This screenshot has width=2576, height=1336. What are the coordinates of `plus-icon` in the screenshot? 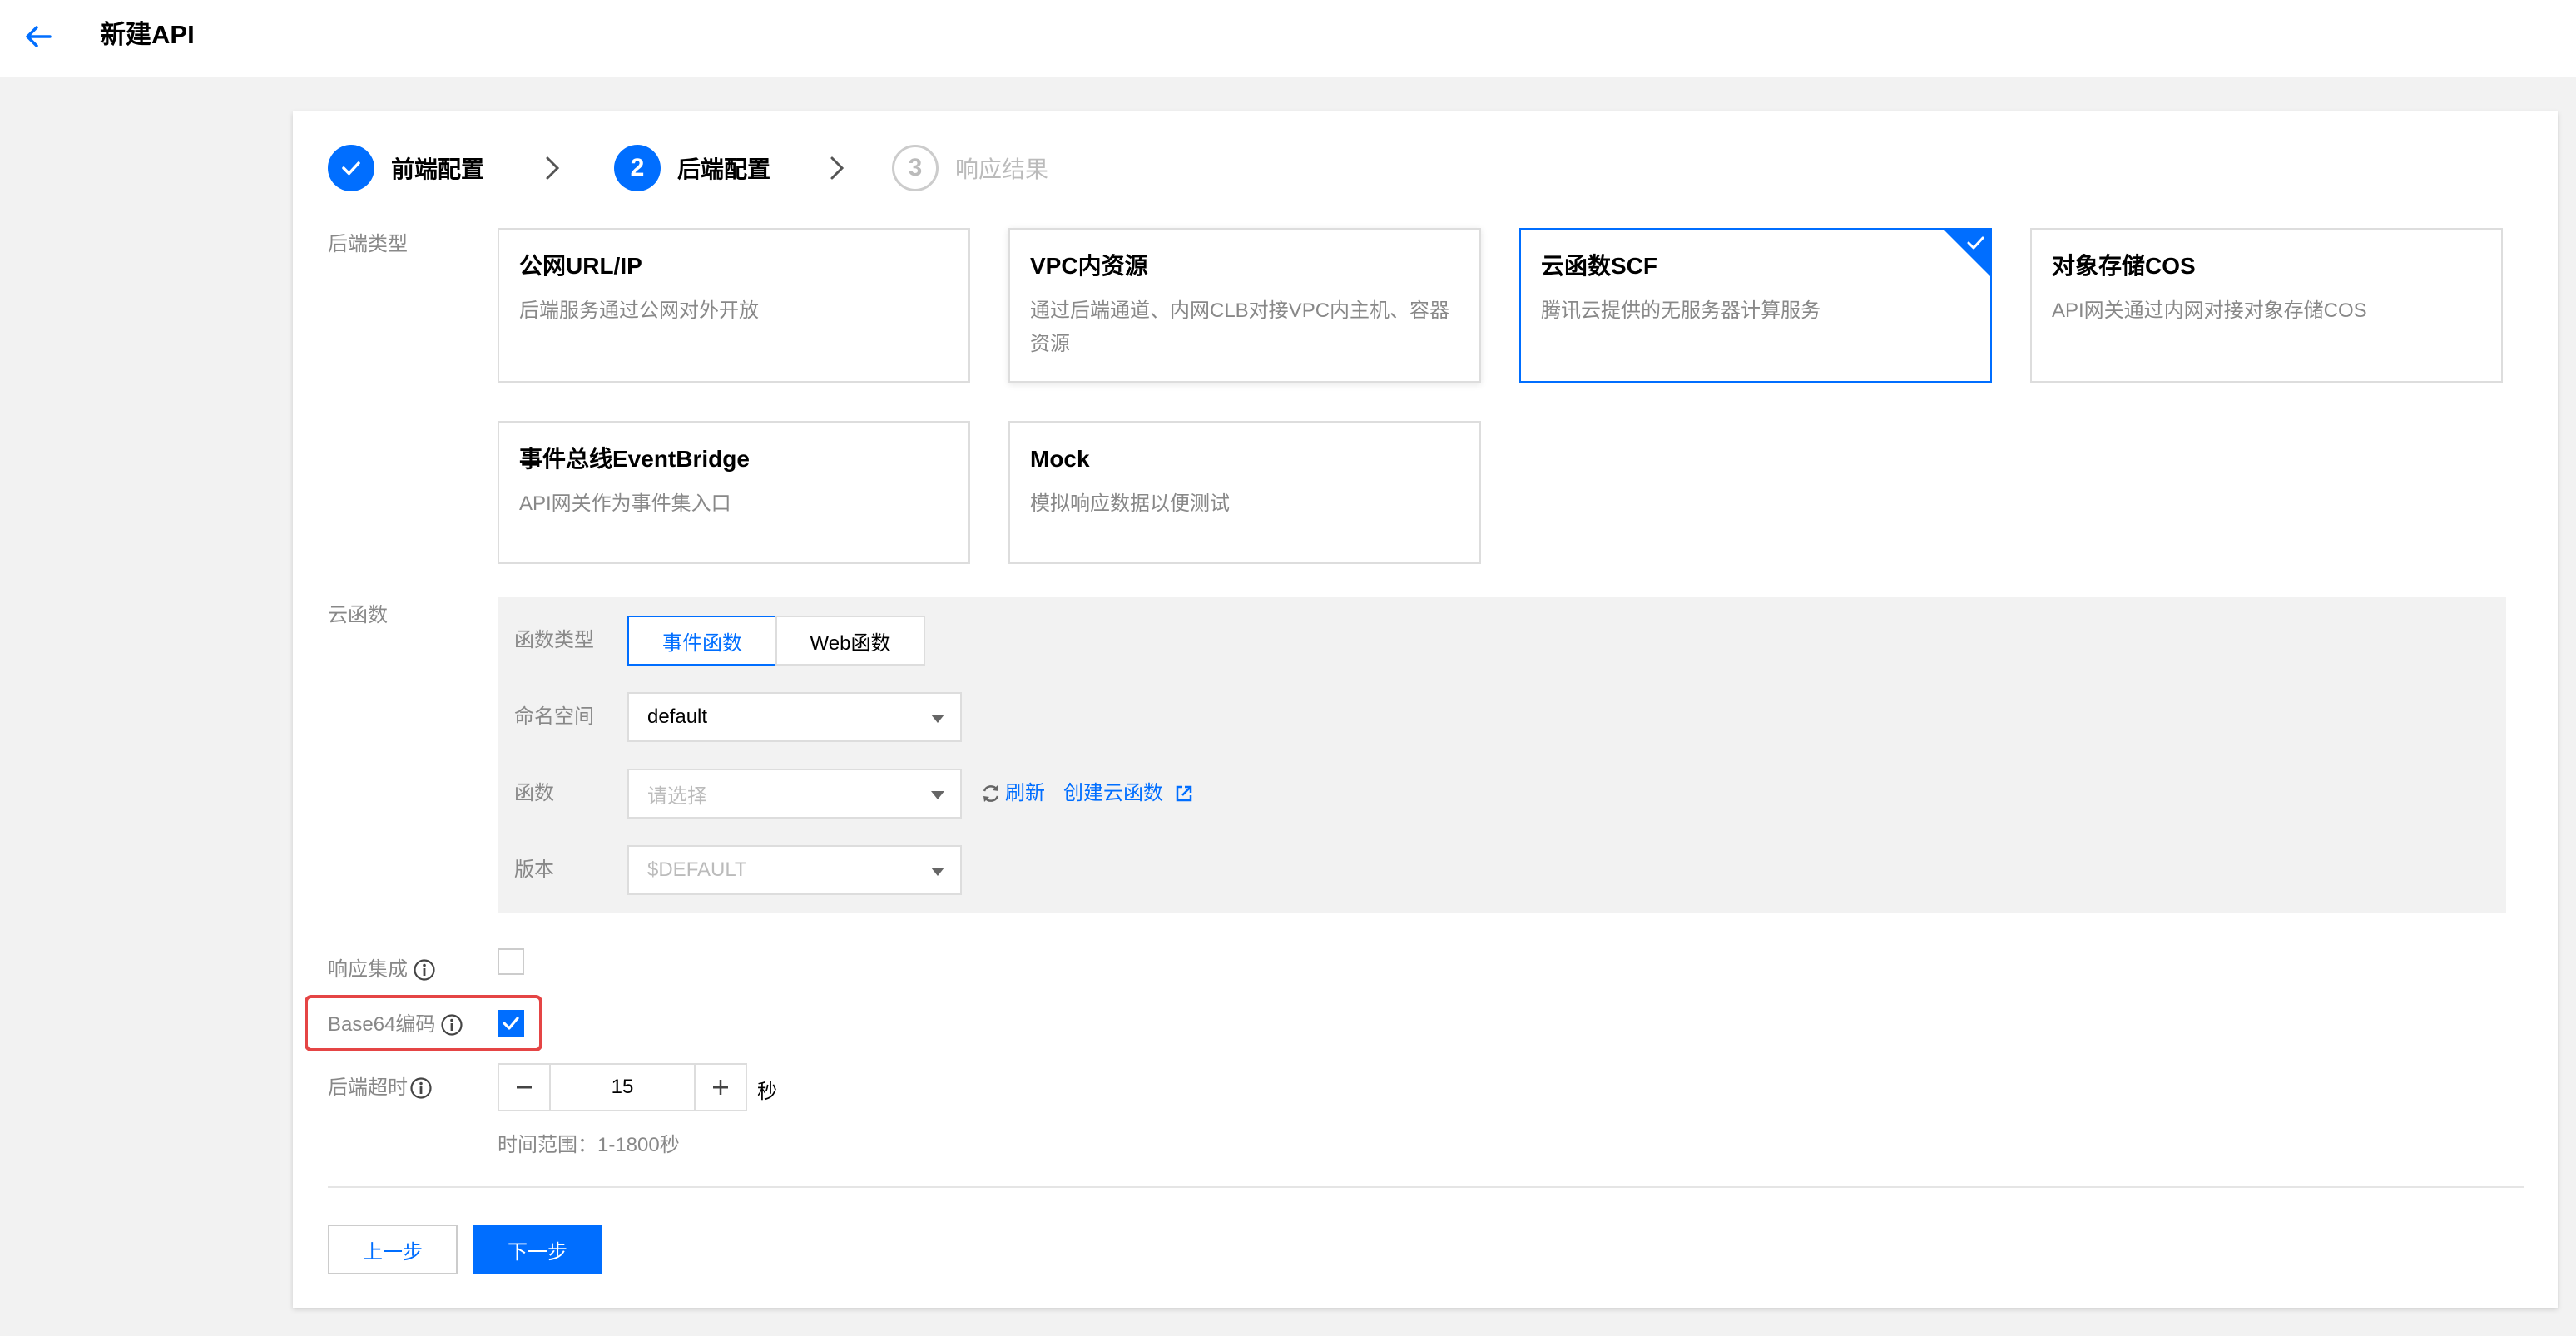 It's located at (721, 1088).